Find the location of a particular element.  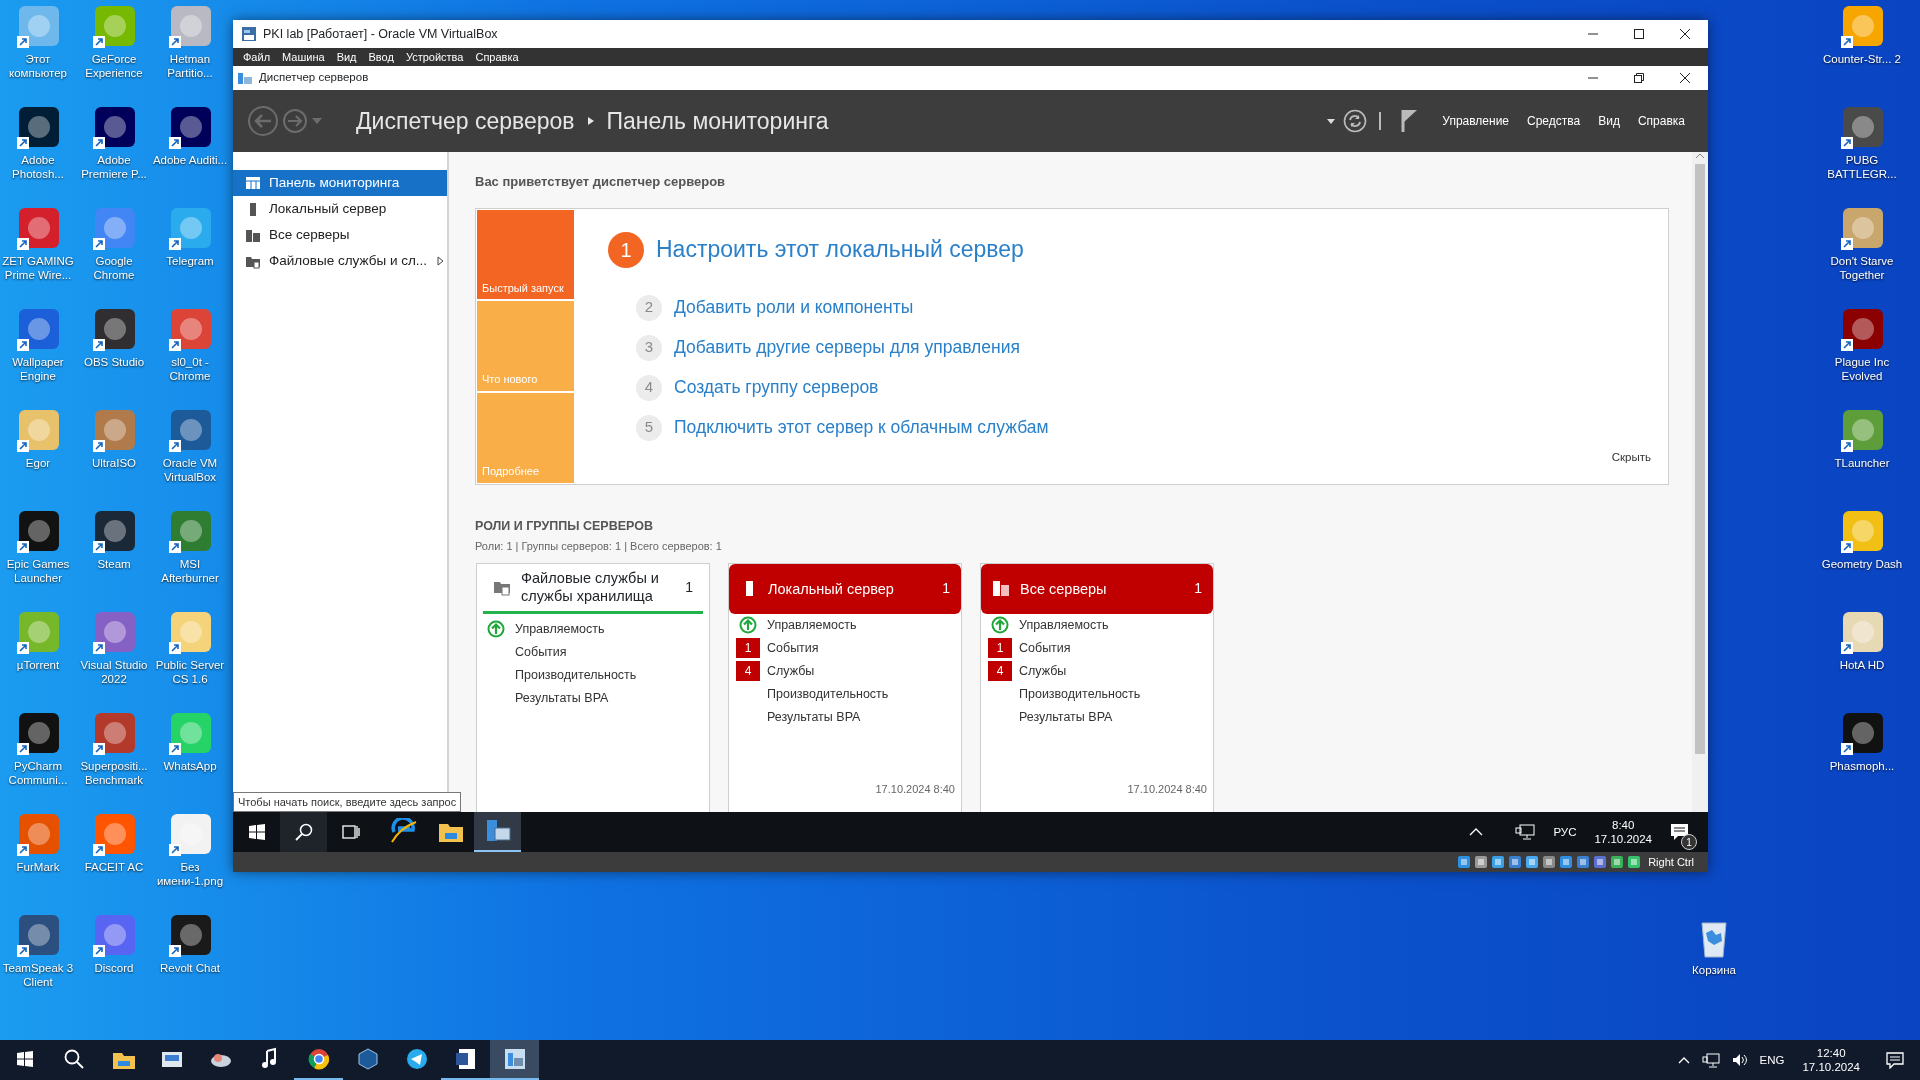

volume-icon is located at coordinates (1739, 1060).